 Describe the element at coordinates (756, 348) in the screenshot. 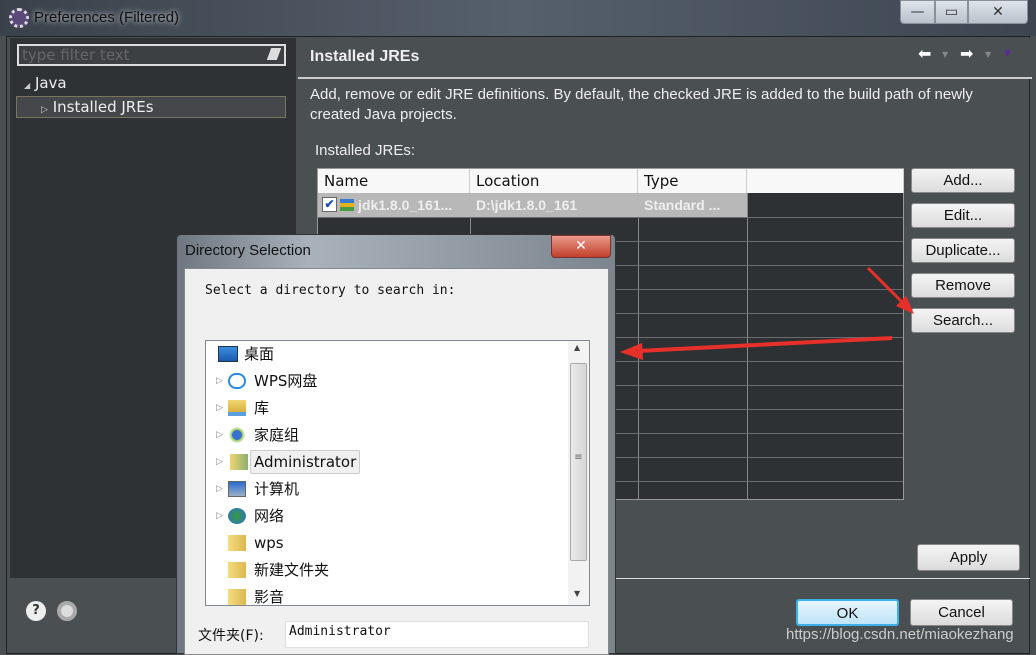

I see `arrow-to-dialog` at that location.